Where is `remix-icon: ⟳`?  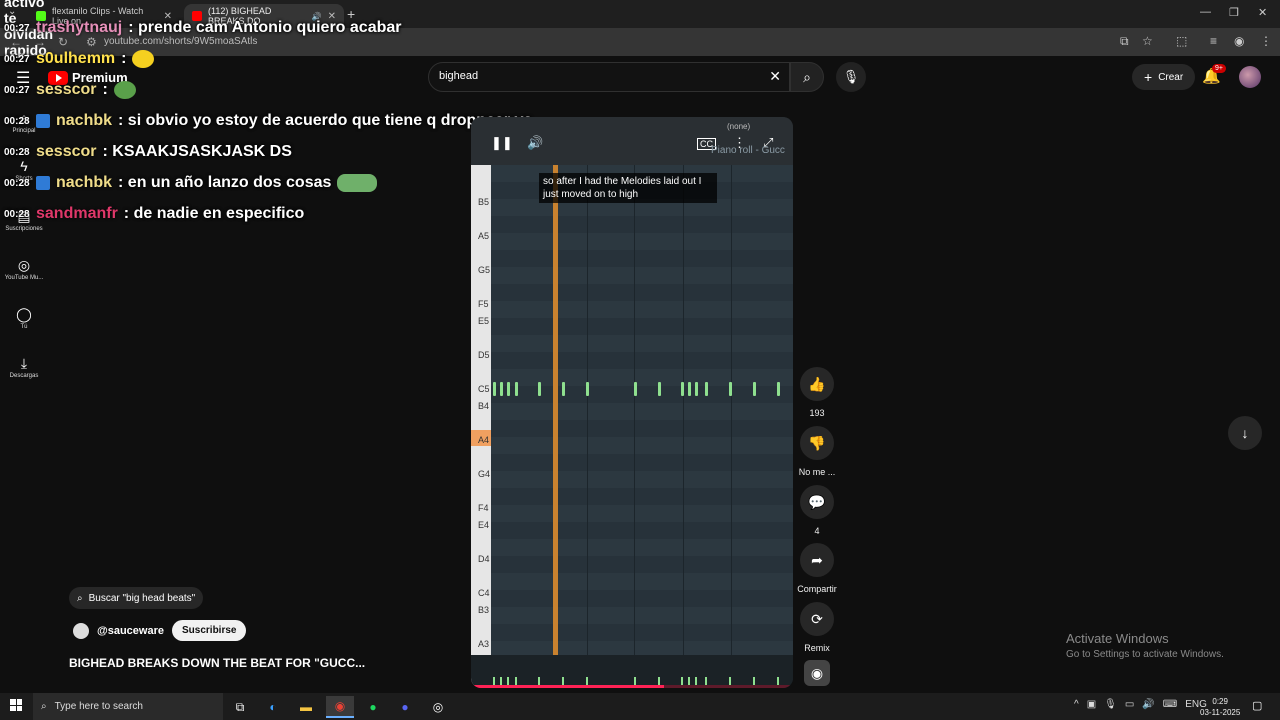 remix-icon: ⟳ is located at coordinates (817, 619).